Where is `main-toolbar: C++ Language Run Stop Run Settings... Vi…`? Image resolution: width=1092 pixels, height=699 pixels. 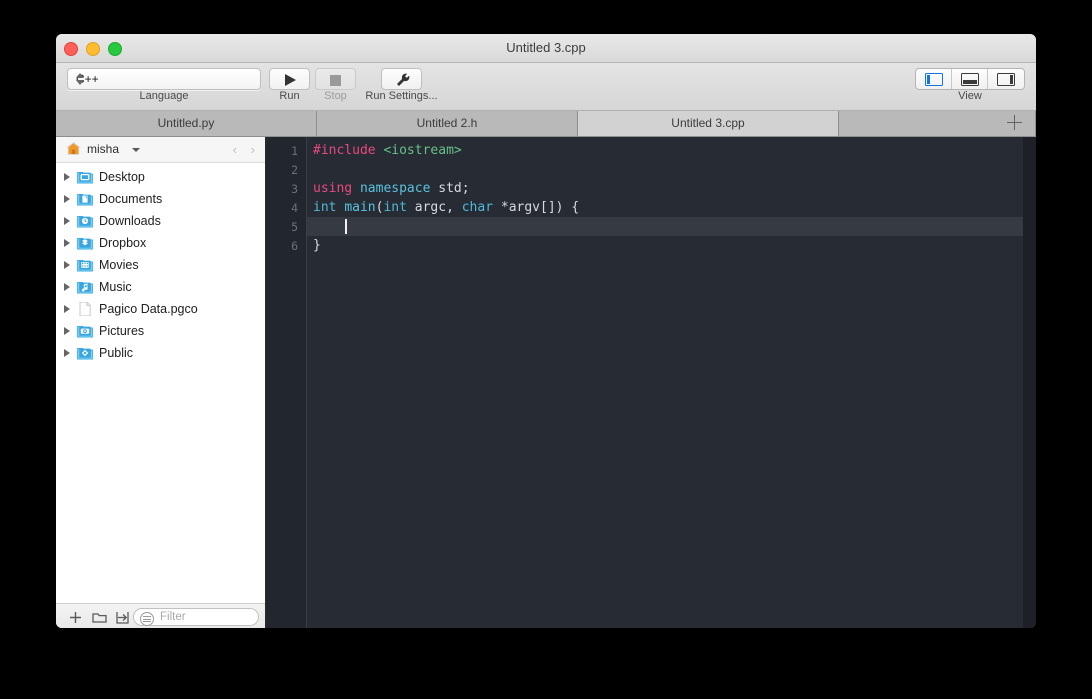
main-toolbar: C++ Language Run Stop Run Settings... Vi… is located at coordinates (546, 87).